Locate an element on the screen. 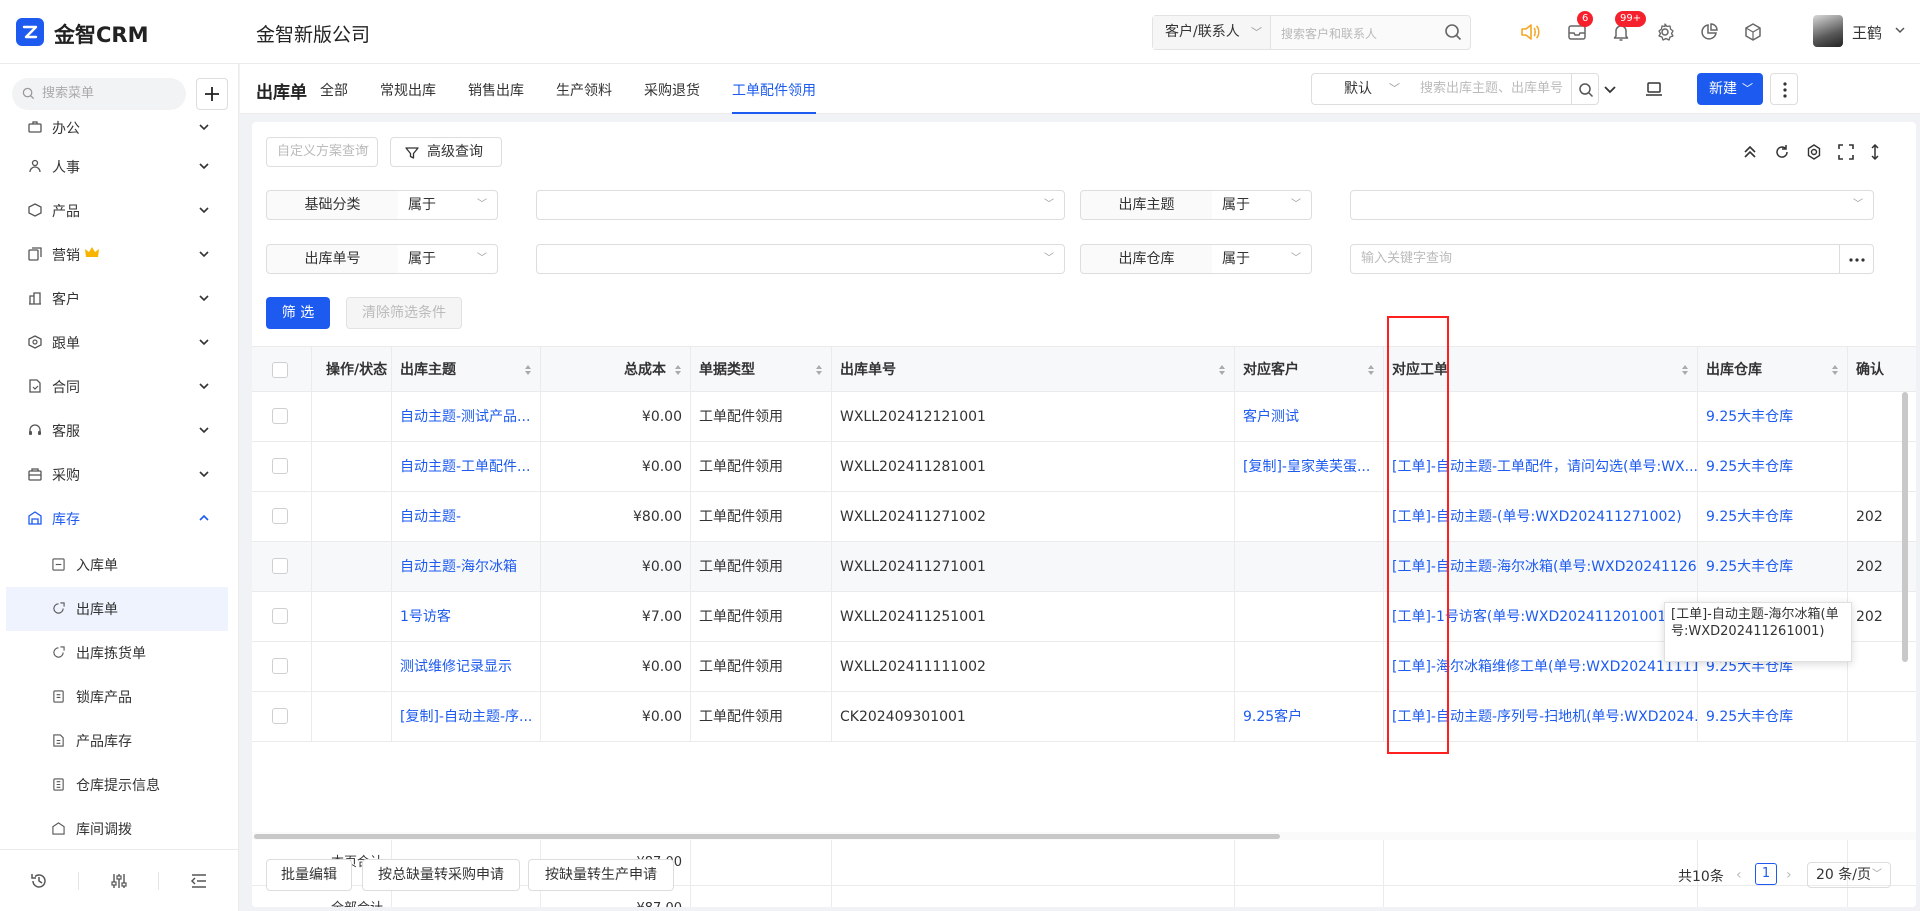  pie-chart-icon is located at coordinates (1709, 32).